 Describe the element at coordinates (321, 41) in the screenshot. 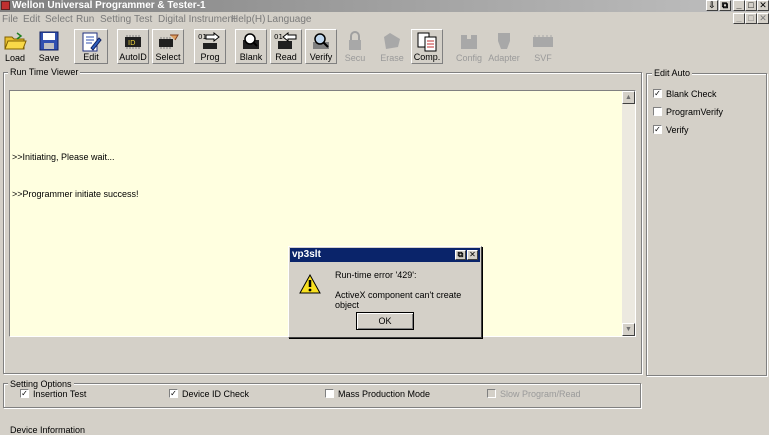

I see `magnifier-icon` at that location.